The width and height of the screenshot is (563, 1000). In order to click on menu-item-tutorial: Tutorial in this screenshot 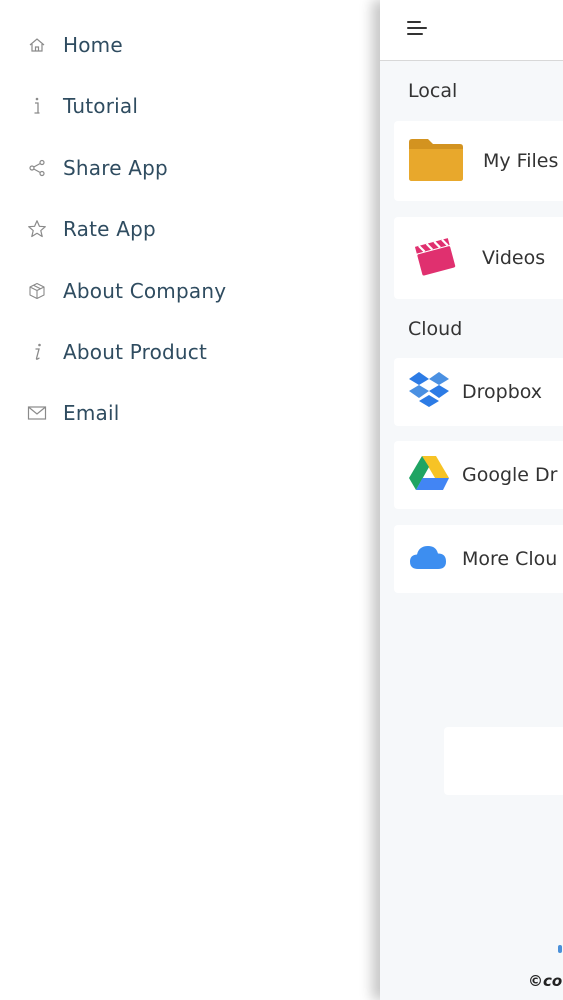, I will do `click(82, 106)`.